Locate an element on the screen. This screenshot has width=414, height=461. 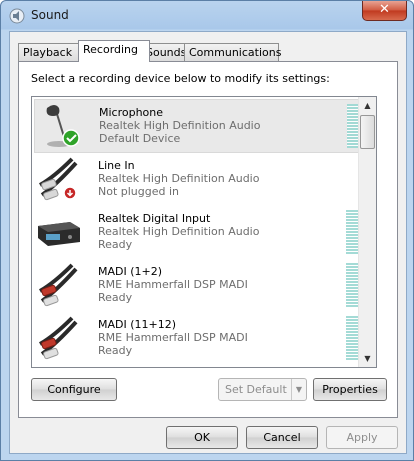
close-button: ✕ is located at coordinates (384, 11).